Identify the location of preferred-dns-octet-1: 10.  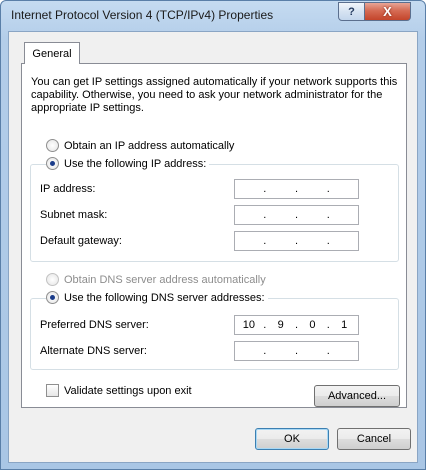
(248, 325).